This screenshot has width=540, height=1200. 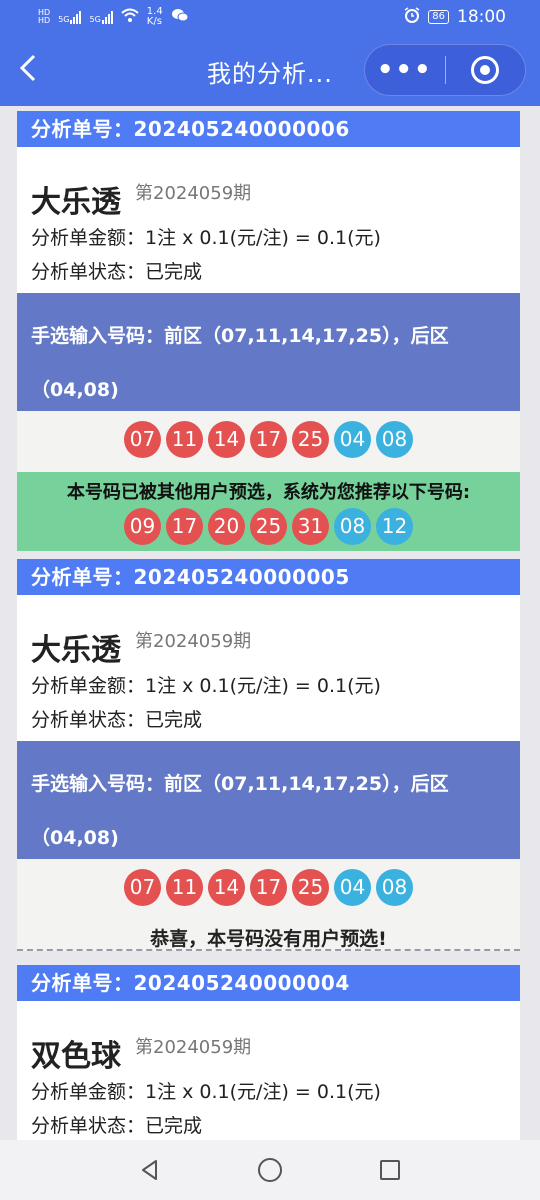 I want to click on chevron-left-icon, so click(x=27, y=68).